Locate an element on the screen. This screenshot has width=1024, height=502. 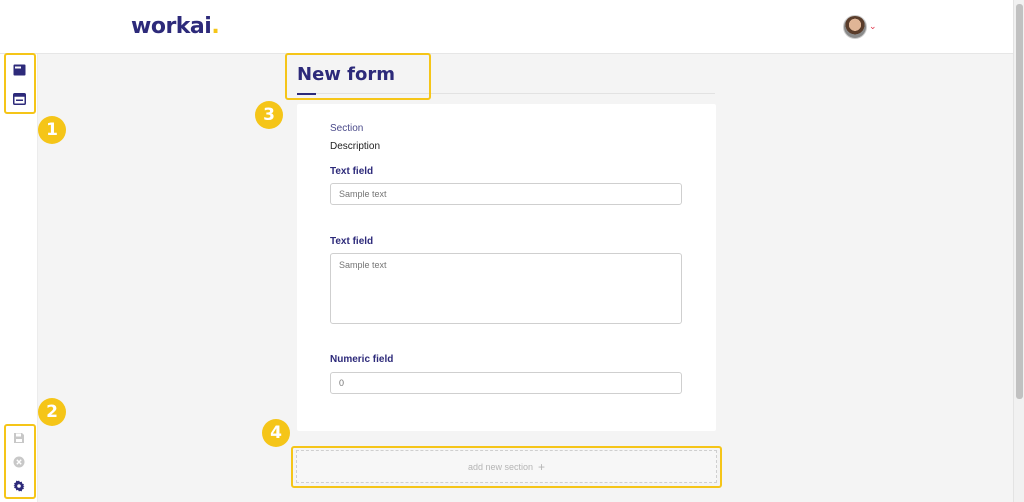
scrollbar-thumb is located at coordinates (1019, 201).